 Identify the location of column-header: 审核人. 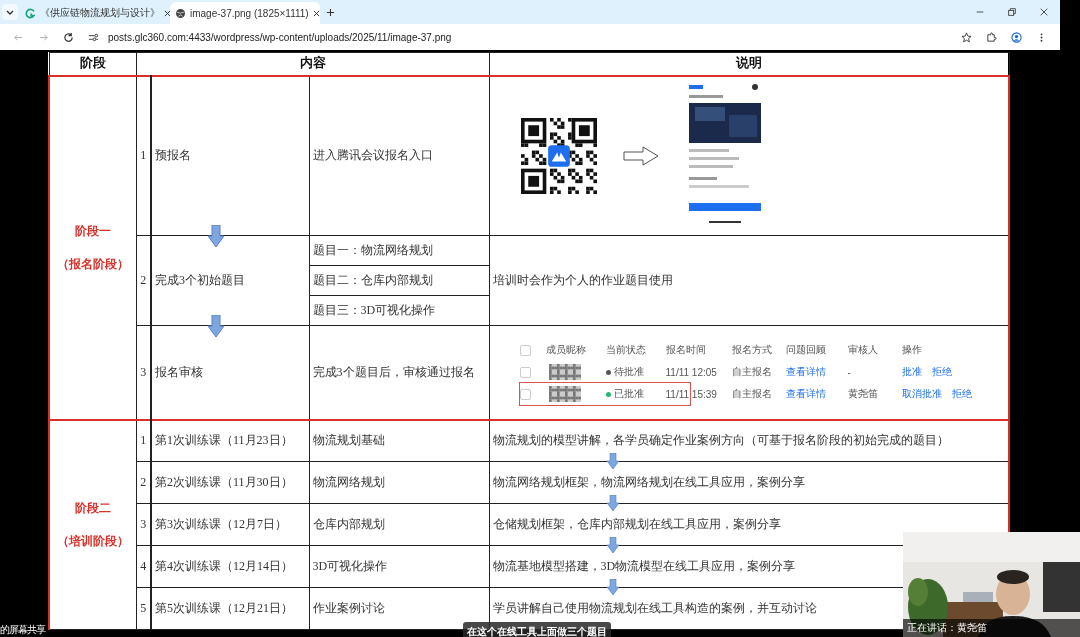
(863, 350).